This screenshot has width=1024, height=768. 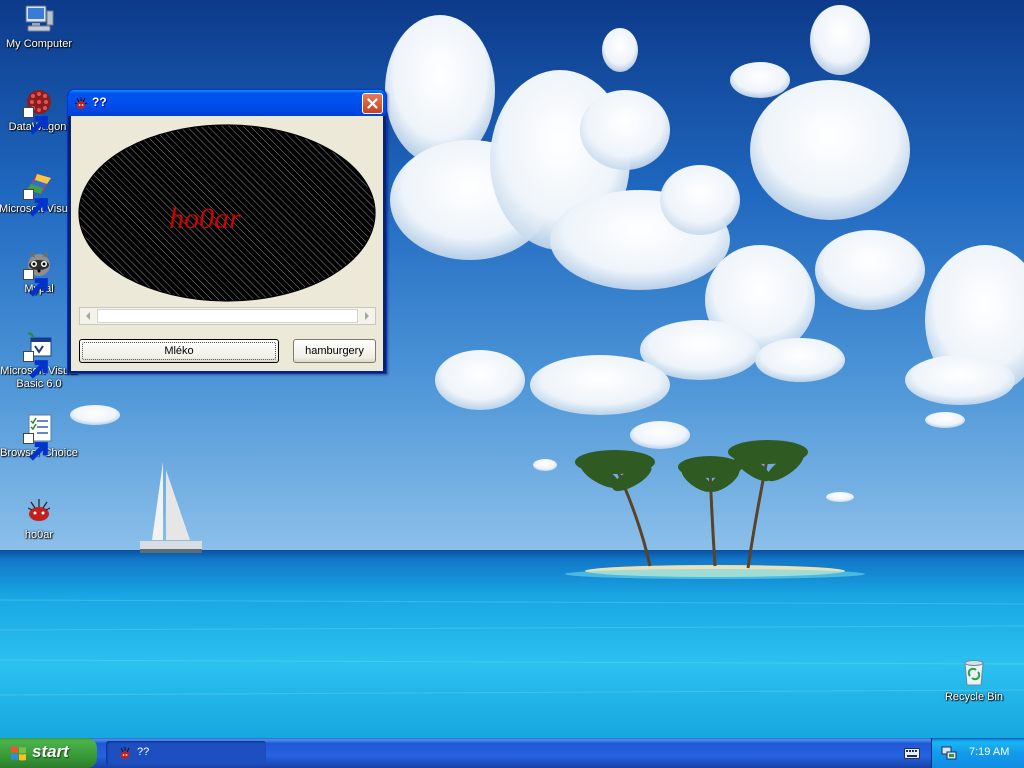 I want to click on visual-cpp-icon, so click(x=39, y=192).